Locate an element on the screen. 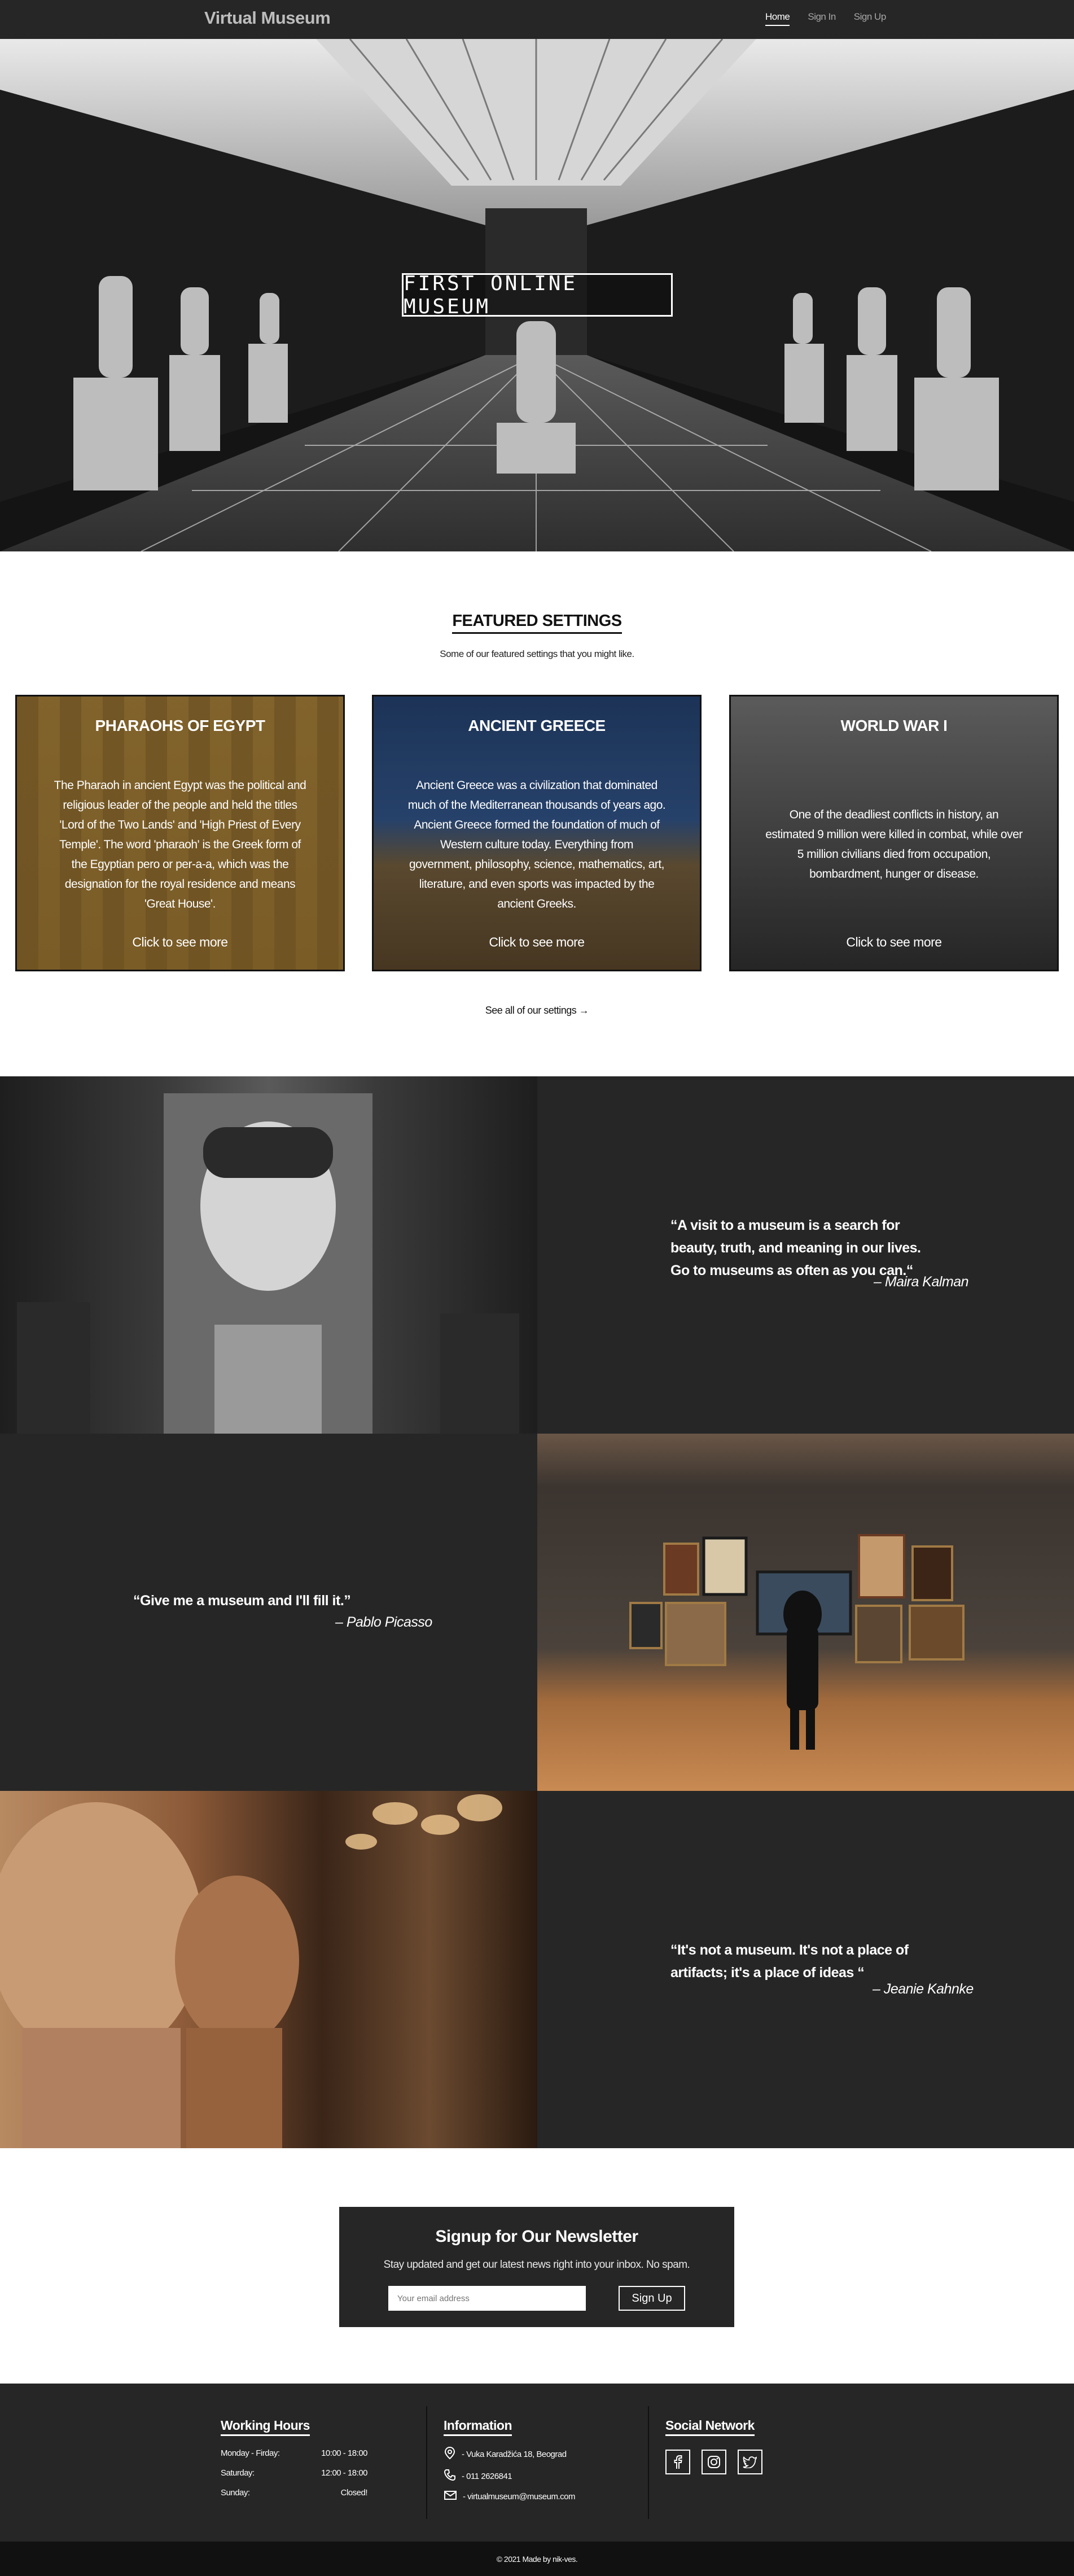 Image resolution: width=1074 pixels, height=2576 pixels. nav-link-sign-in: Sign In is located at coordinates (822, 18).